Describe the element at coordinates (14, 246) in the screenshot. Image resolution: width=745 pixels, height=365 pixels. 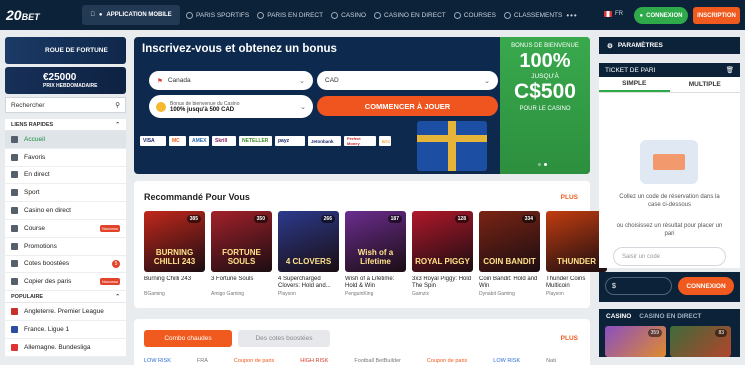
I see `gift-icon` at that location.